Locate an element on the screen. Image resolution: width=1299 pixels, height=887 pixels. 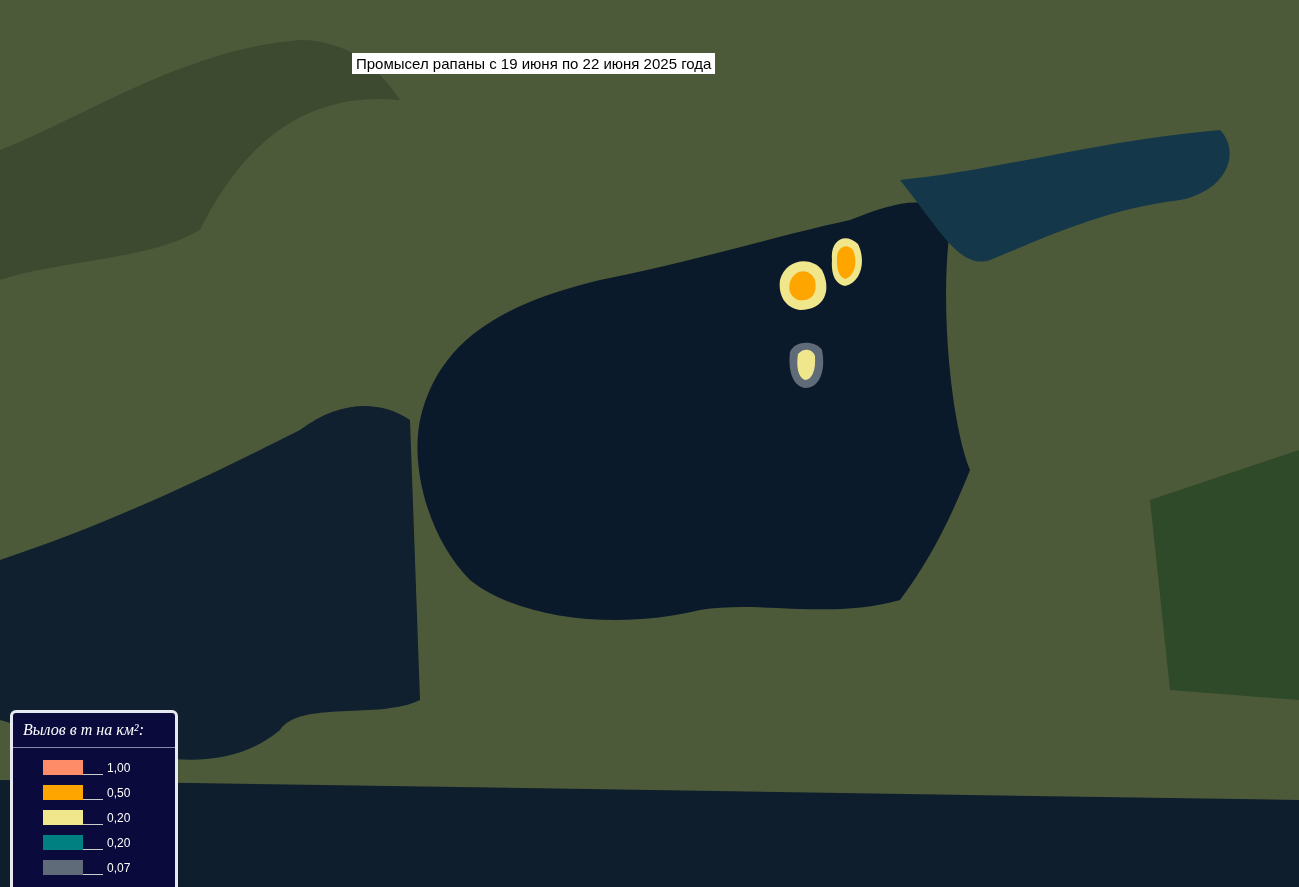
legend-value: 0,50 is located at coordinates (119, 793).